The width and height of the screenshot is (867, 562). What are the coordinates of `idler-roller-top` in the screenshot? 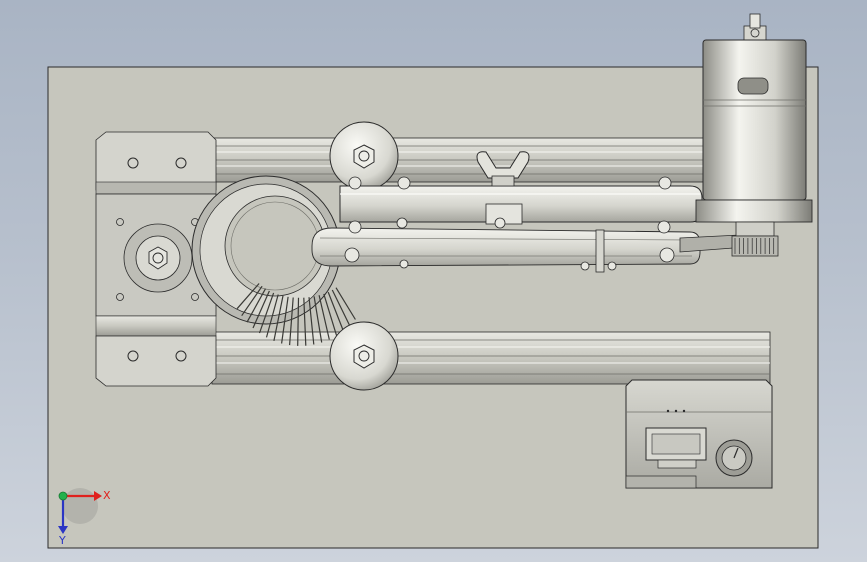 It's located at (364, 156).